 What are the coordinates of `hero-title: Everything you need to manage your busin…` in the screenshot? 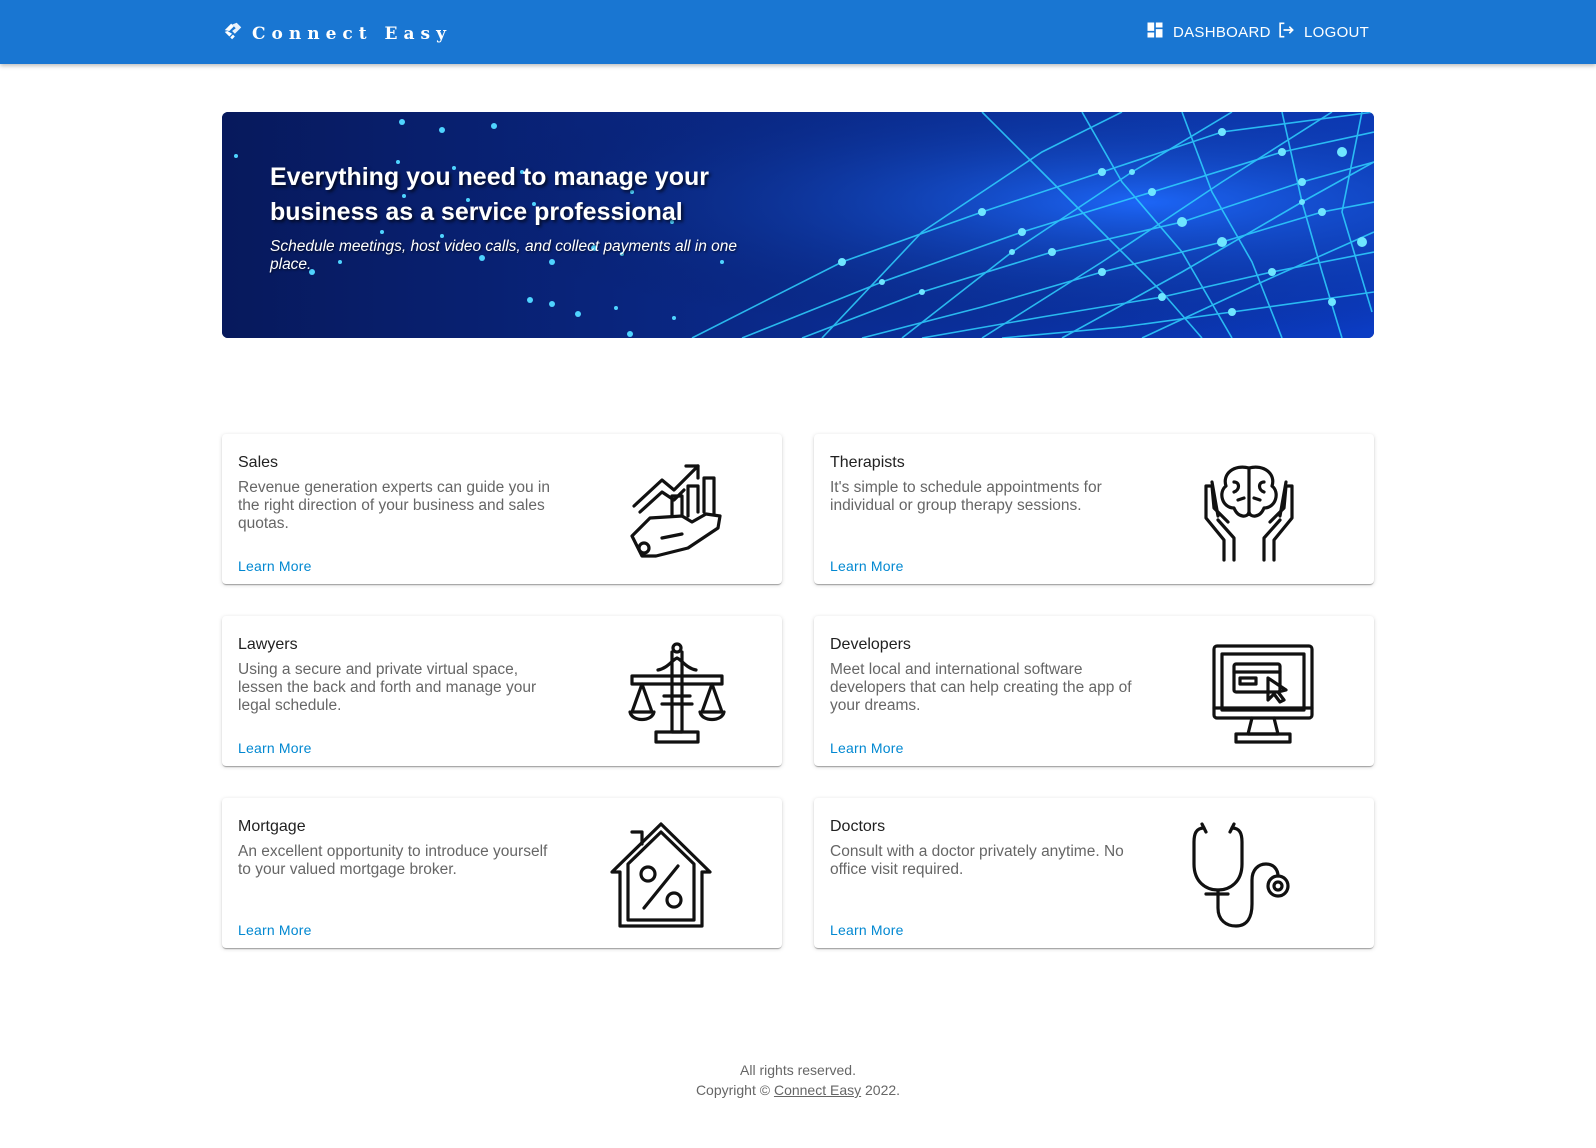 It's located at (489, 194).